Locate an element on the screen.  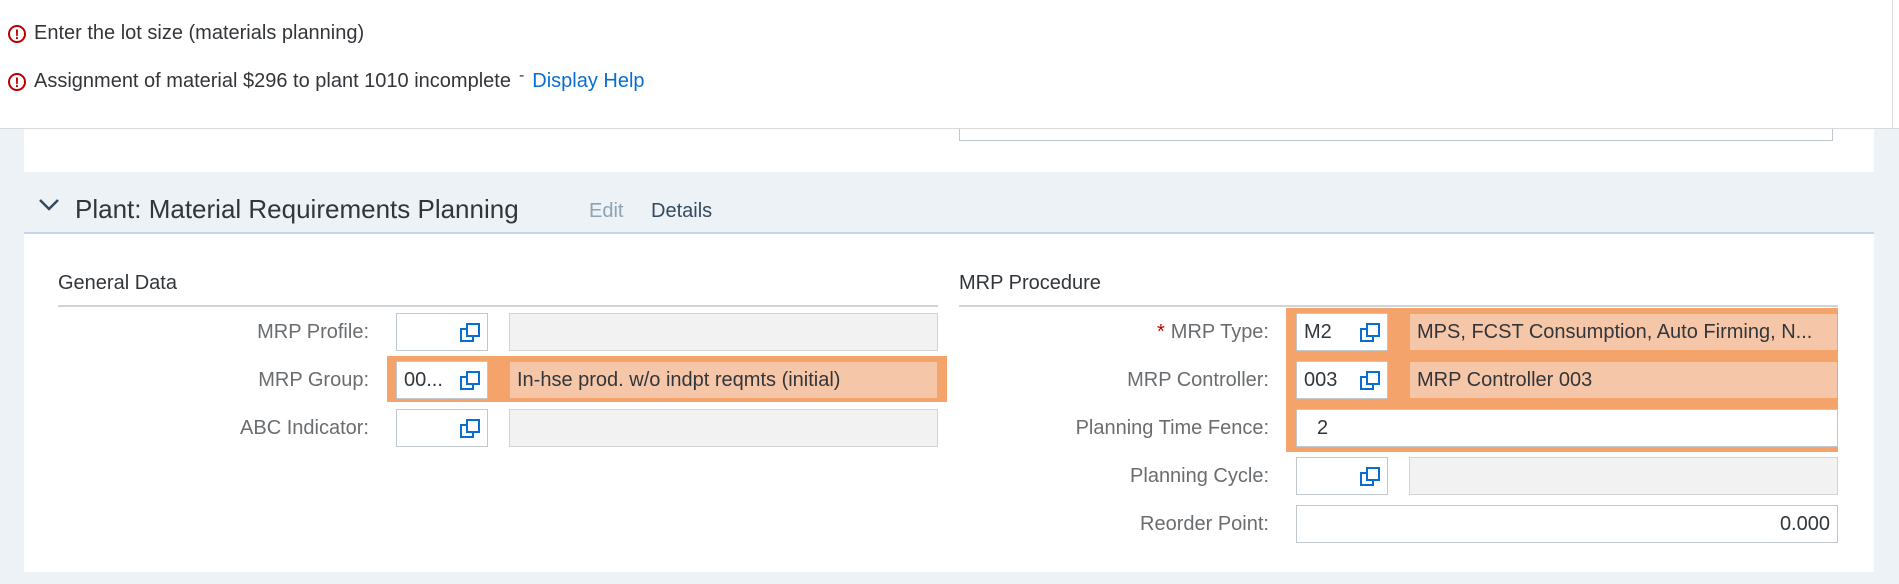
mrp-group-label: MRP Group: is located at coordinates (313, 380).